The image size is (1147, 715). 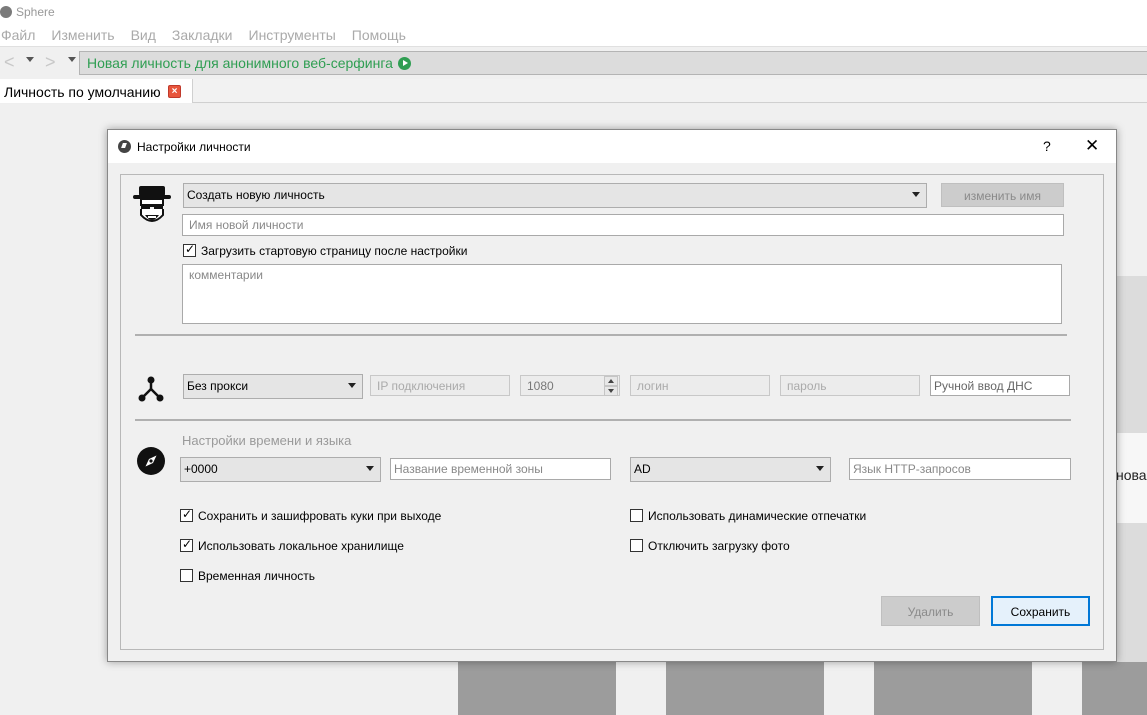 I want to click on menu-view: Вид, so click(x=147, y=35).